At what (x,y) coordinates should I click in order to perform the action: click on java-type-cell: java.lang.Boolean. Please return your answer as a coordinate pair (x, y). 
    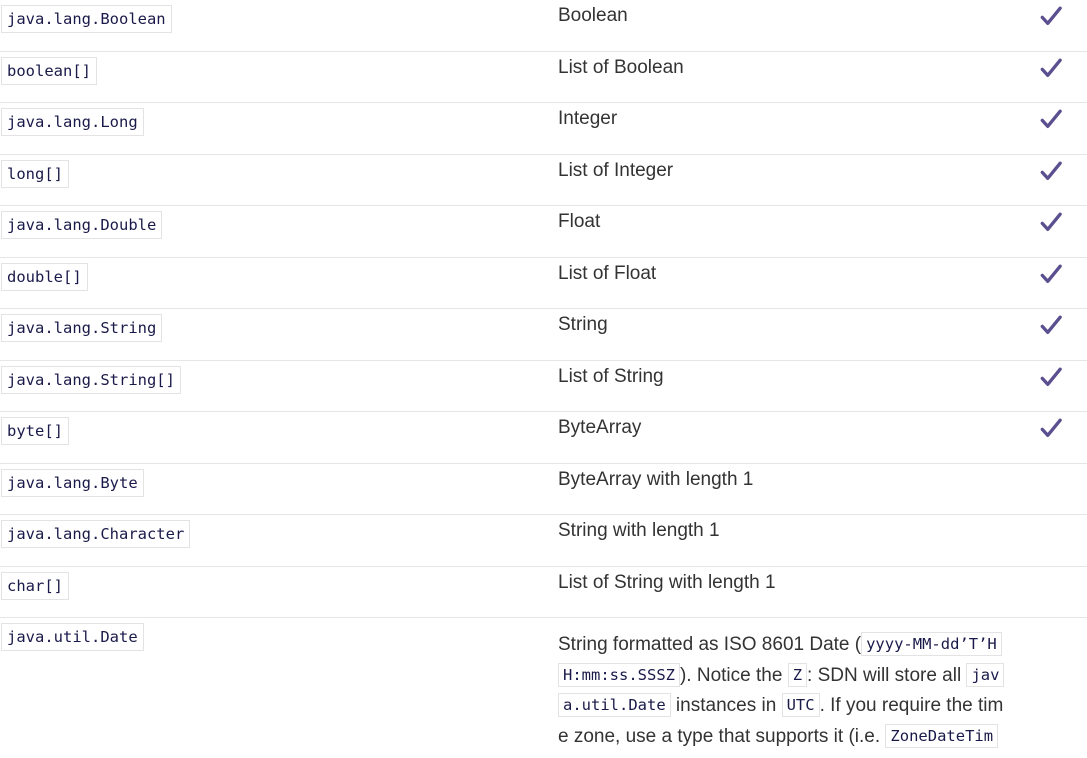
    Looking at the image, I should click on (86, 19).